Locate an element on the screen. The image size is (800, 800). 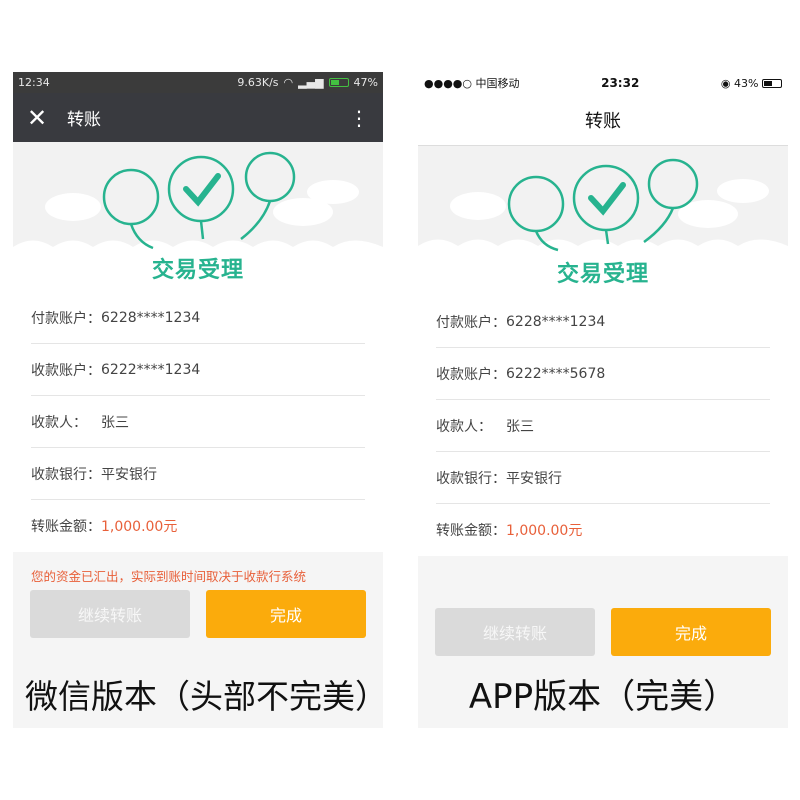
carrier: ●●●●○ 中国移动 is located at coordinates (472, 83).